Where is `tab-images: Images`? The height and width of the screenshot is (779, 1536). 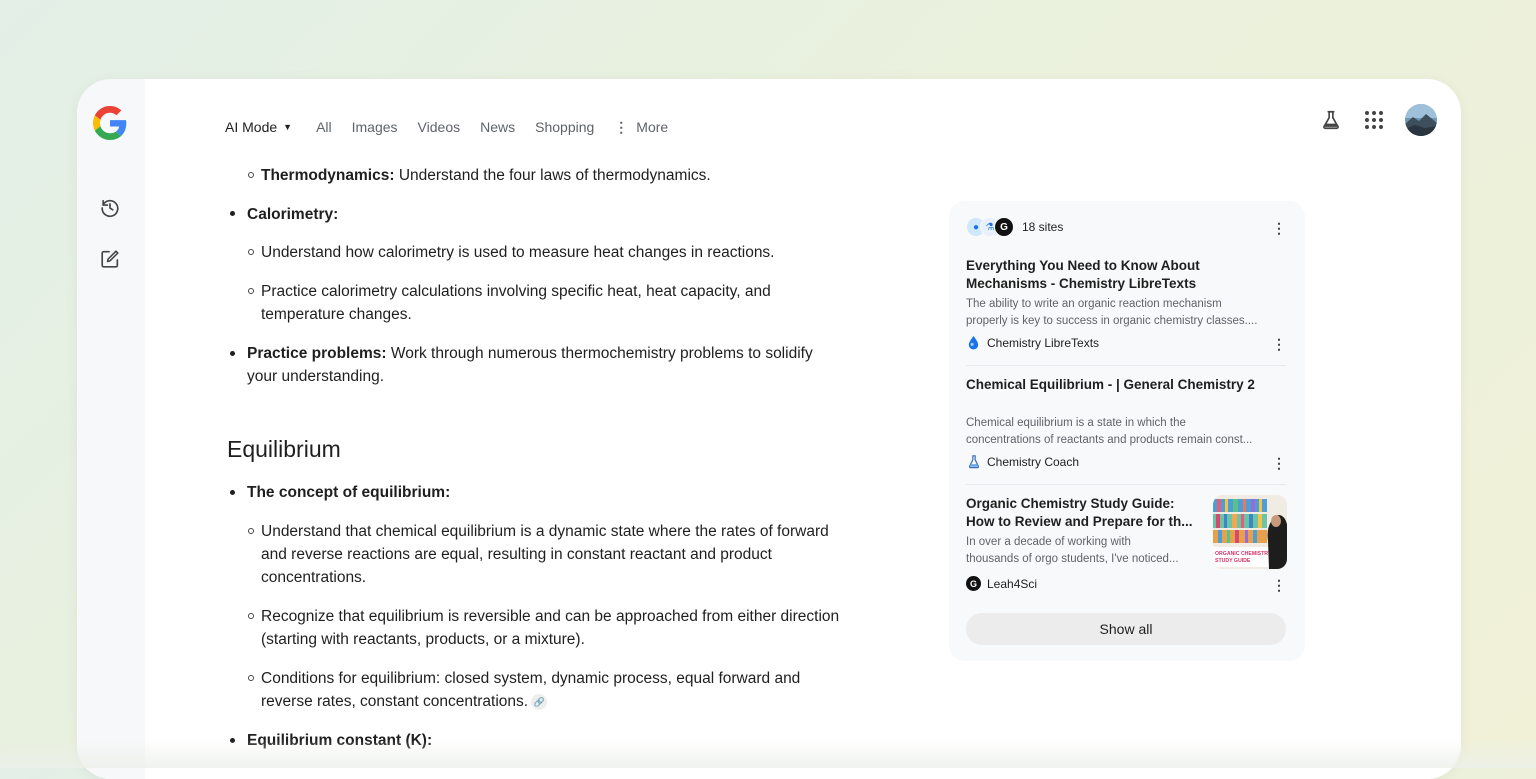 tab-images: Images is located at coordinates (375, 127).